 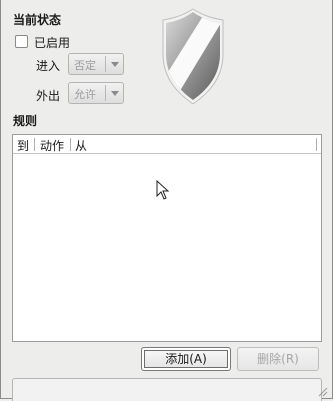 I want to click on incoming-select: 否定, so click(x=96, y=64).